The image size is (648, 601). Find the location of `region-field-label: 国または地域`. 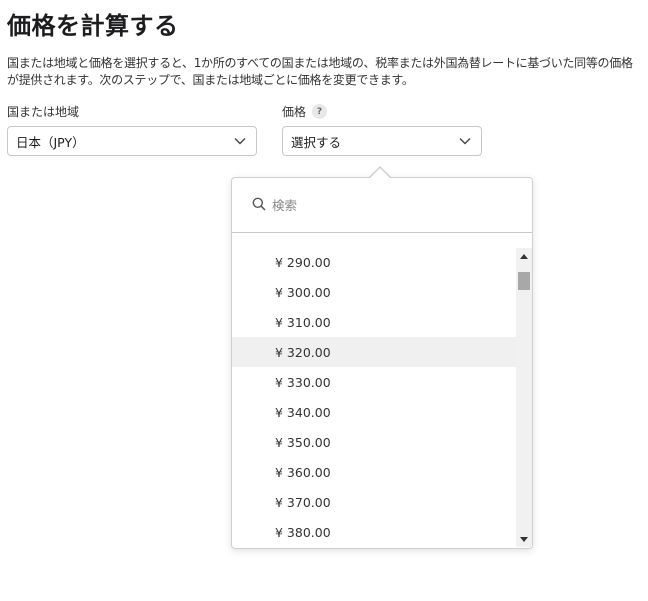

region-field-label: 国または地域 is located at coordinates (43, 111).